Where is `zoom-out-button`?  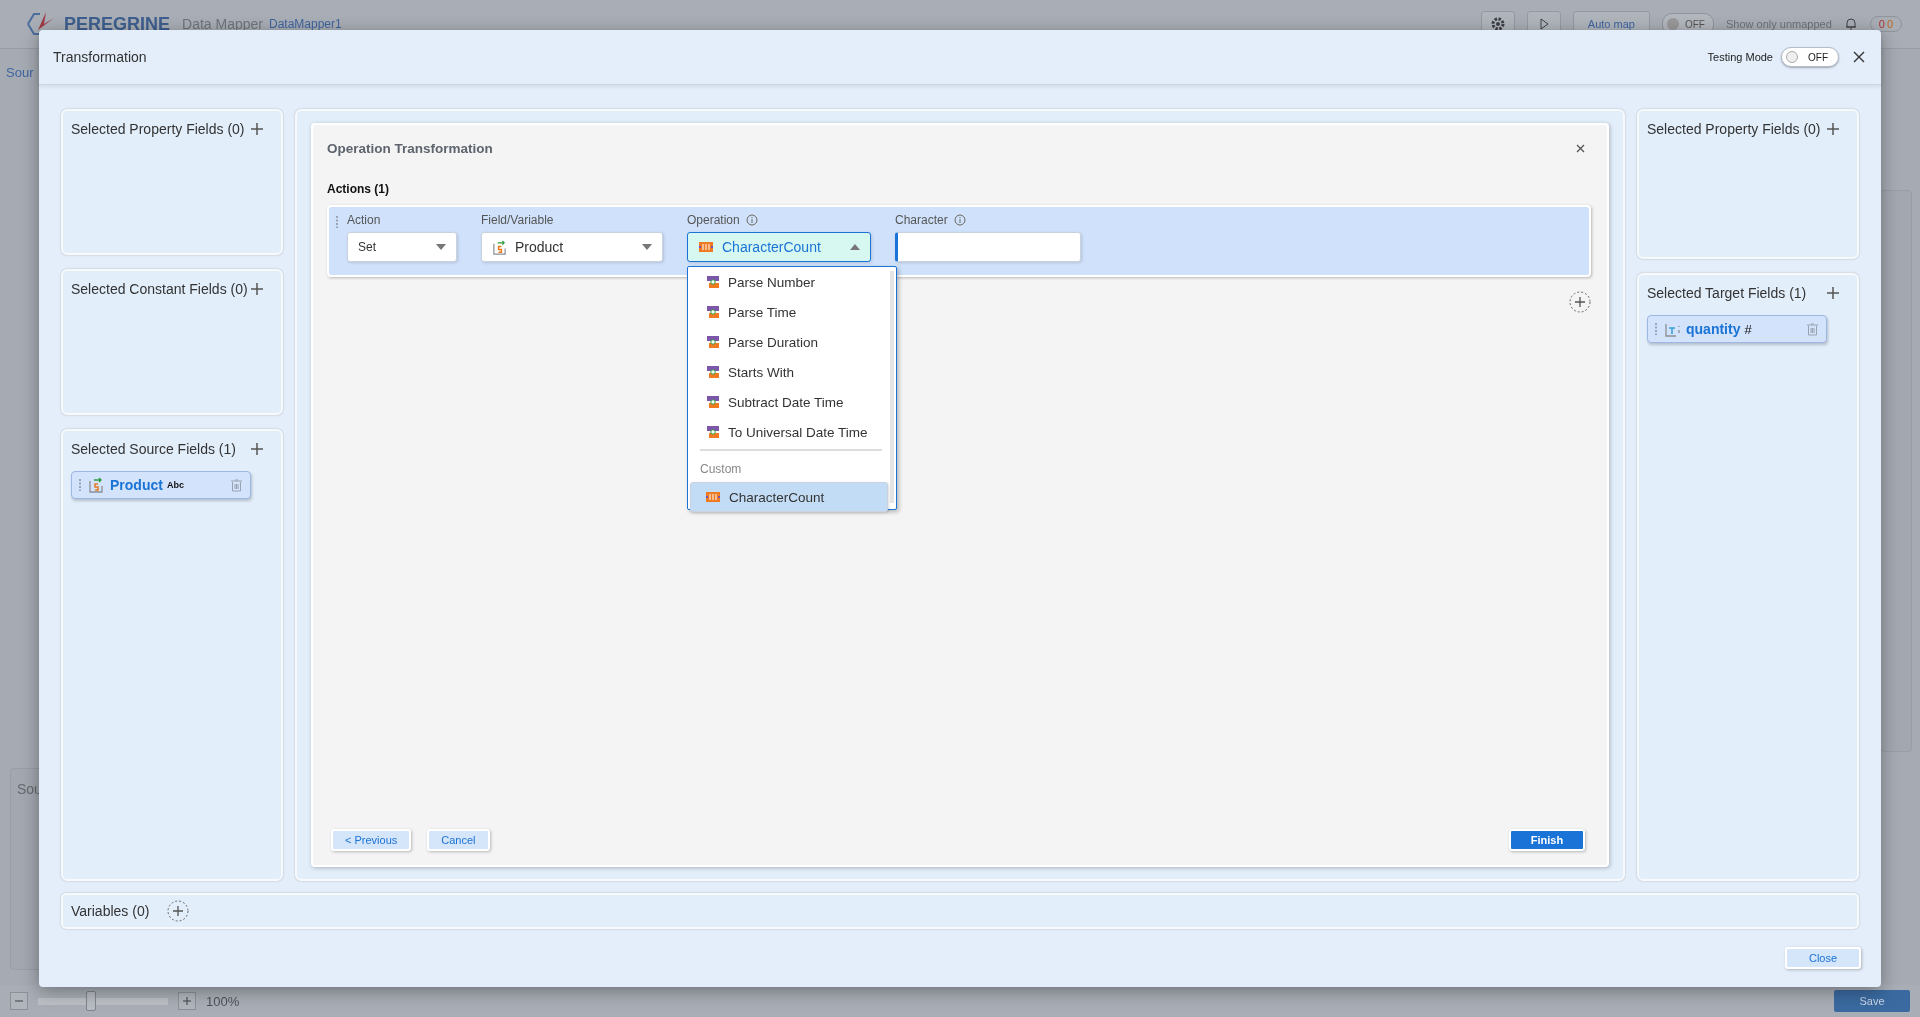 zoom-out-button is located at coordinates (19, 1001).